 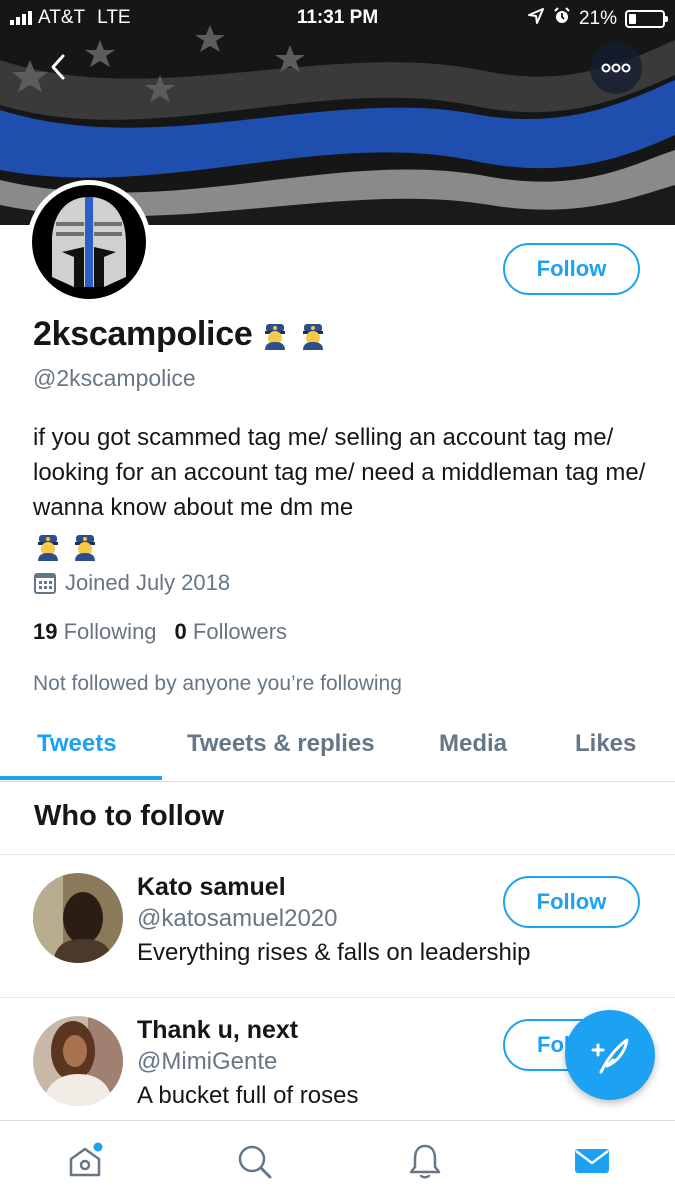 I want to click on following-label: Following, so click(x=110, y=631).